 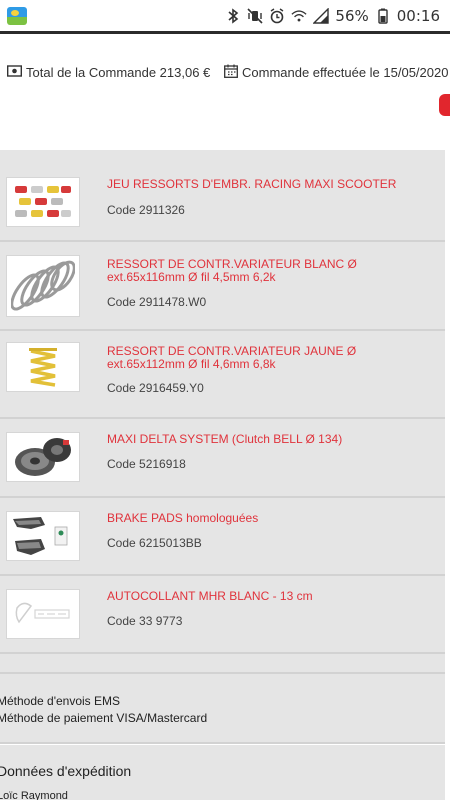 I want to click on yellow-spring-image, so click(x=43, y=367).